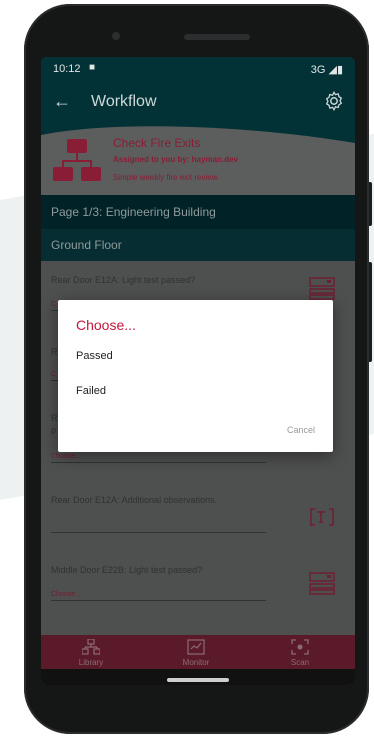 This screenshot has width=374, height=738. I want to click on network-indicator: 3G ◢▮, so click(326, 70).